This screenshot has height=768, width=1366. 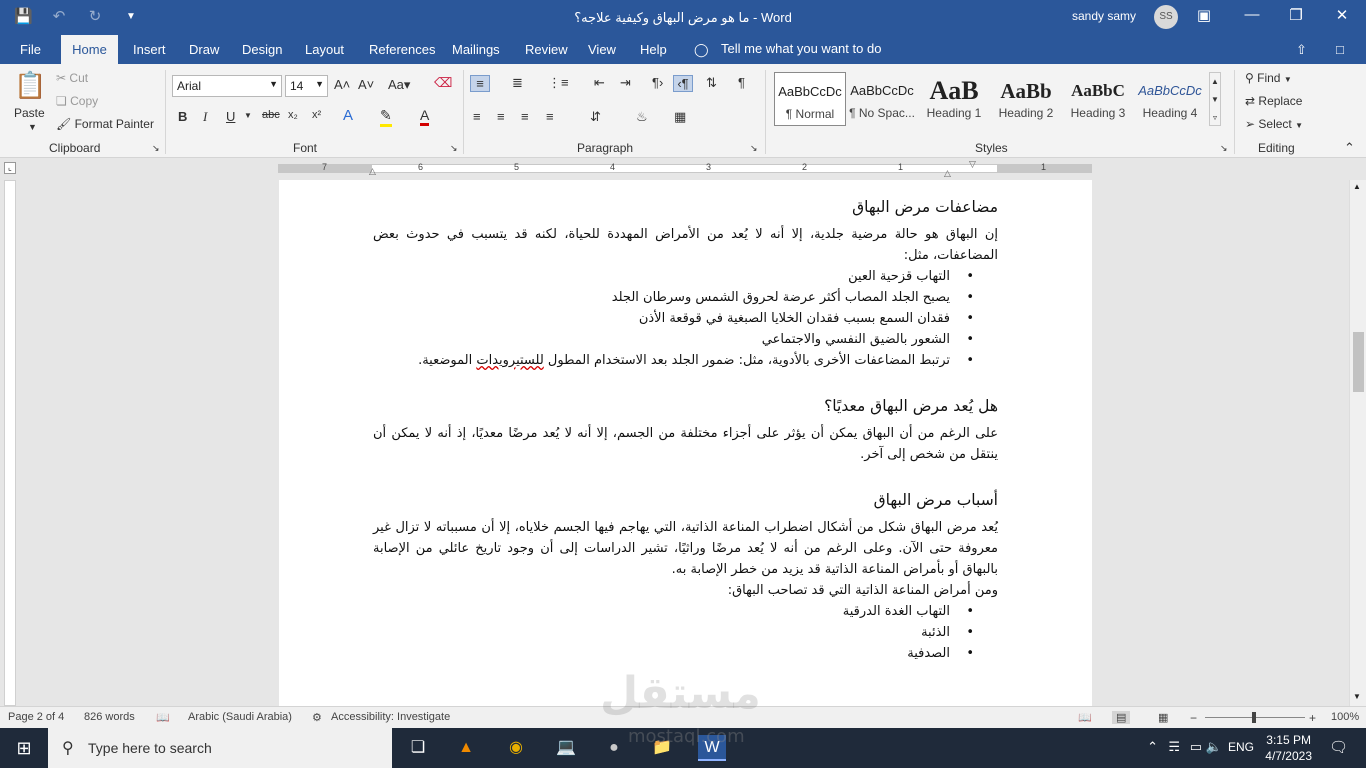 I want to click on align-center-icon: ≡, so click(x=501, y=116).